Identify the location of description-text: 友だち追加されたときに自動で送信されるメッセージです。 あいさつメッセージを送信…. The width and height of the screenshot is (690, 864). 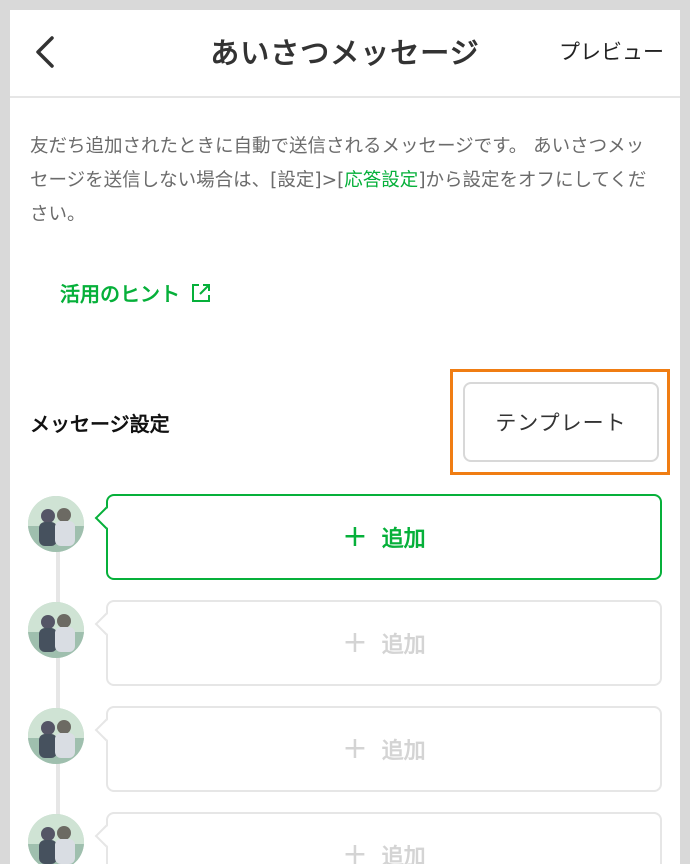
(345, 181).